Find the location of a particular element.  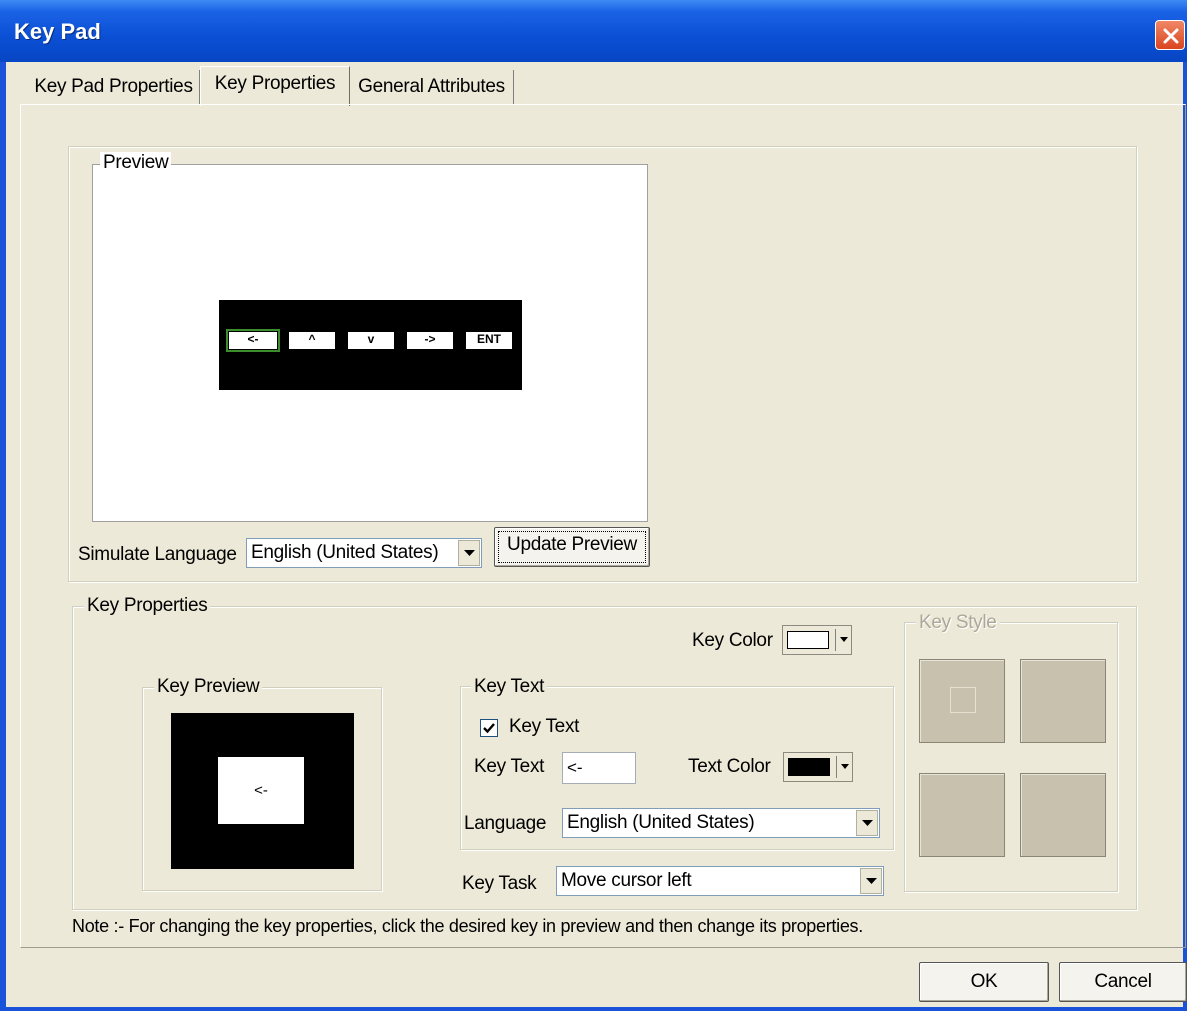

key-task-select: Move cursor left is located at coordinates (720, 881).